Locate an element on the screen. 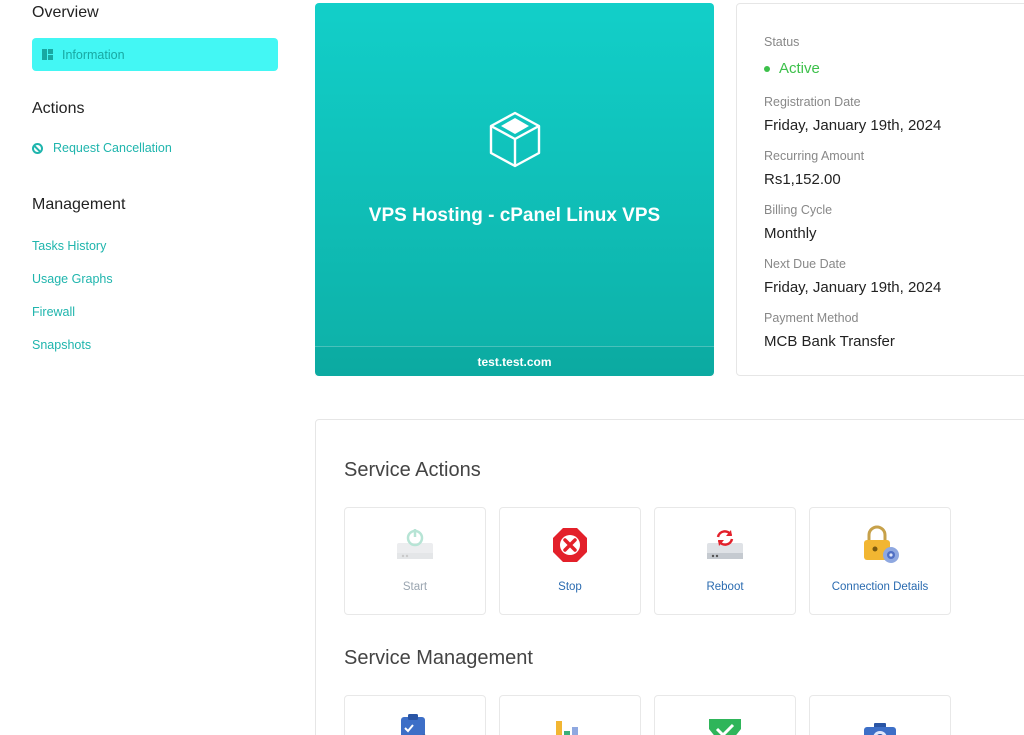 The width and height of the screenshot is (1024, 735). recurring-amount-value: Rs1,152.00 is located at coordinates (802, 179).